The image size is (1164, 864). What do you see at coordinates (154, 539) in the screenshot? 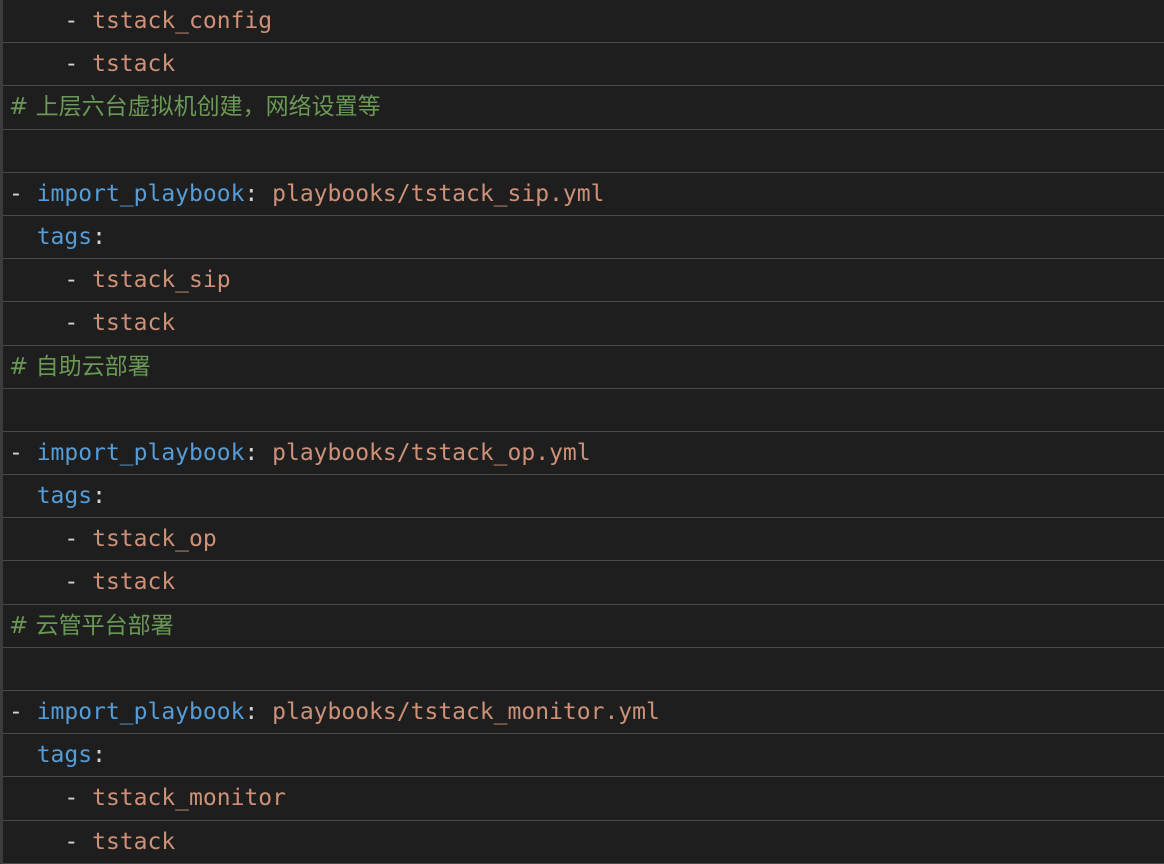
I see `yaml-value: tstack_op` at bounding box center [154, 539].